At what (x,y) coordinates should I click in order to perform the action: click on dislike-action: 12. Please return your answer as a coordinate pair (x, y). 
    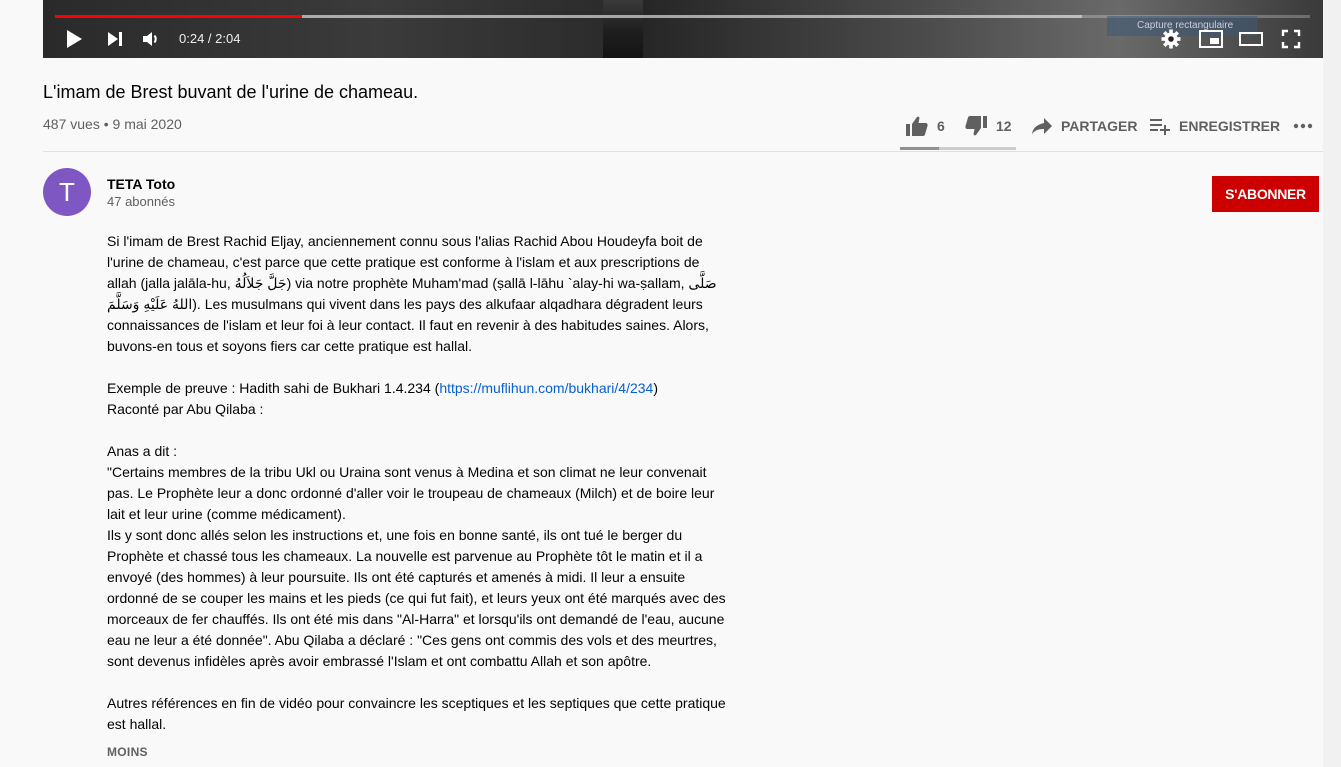
    Looking at the image, I should click on (988, 126).